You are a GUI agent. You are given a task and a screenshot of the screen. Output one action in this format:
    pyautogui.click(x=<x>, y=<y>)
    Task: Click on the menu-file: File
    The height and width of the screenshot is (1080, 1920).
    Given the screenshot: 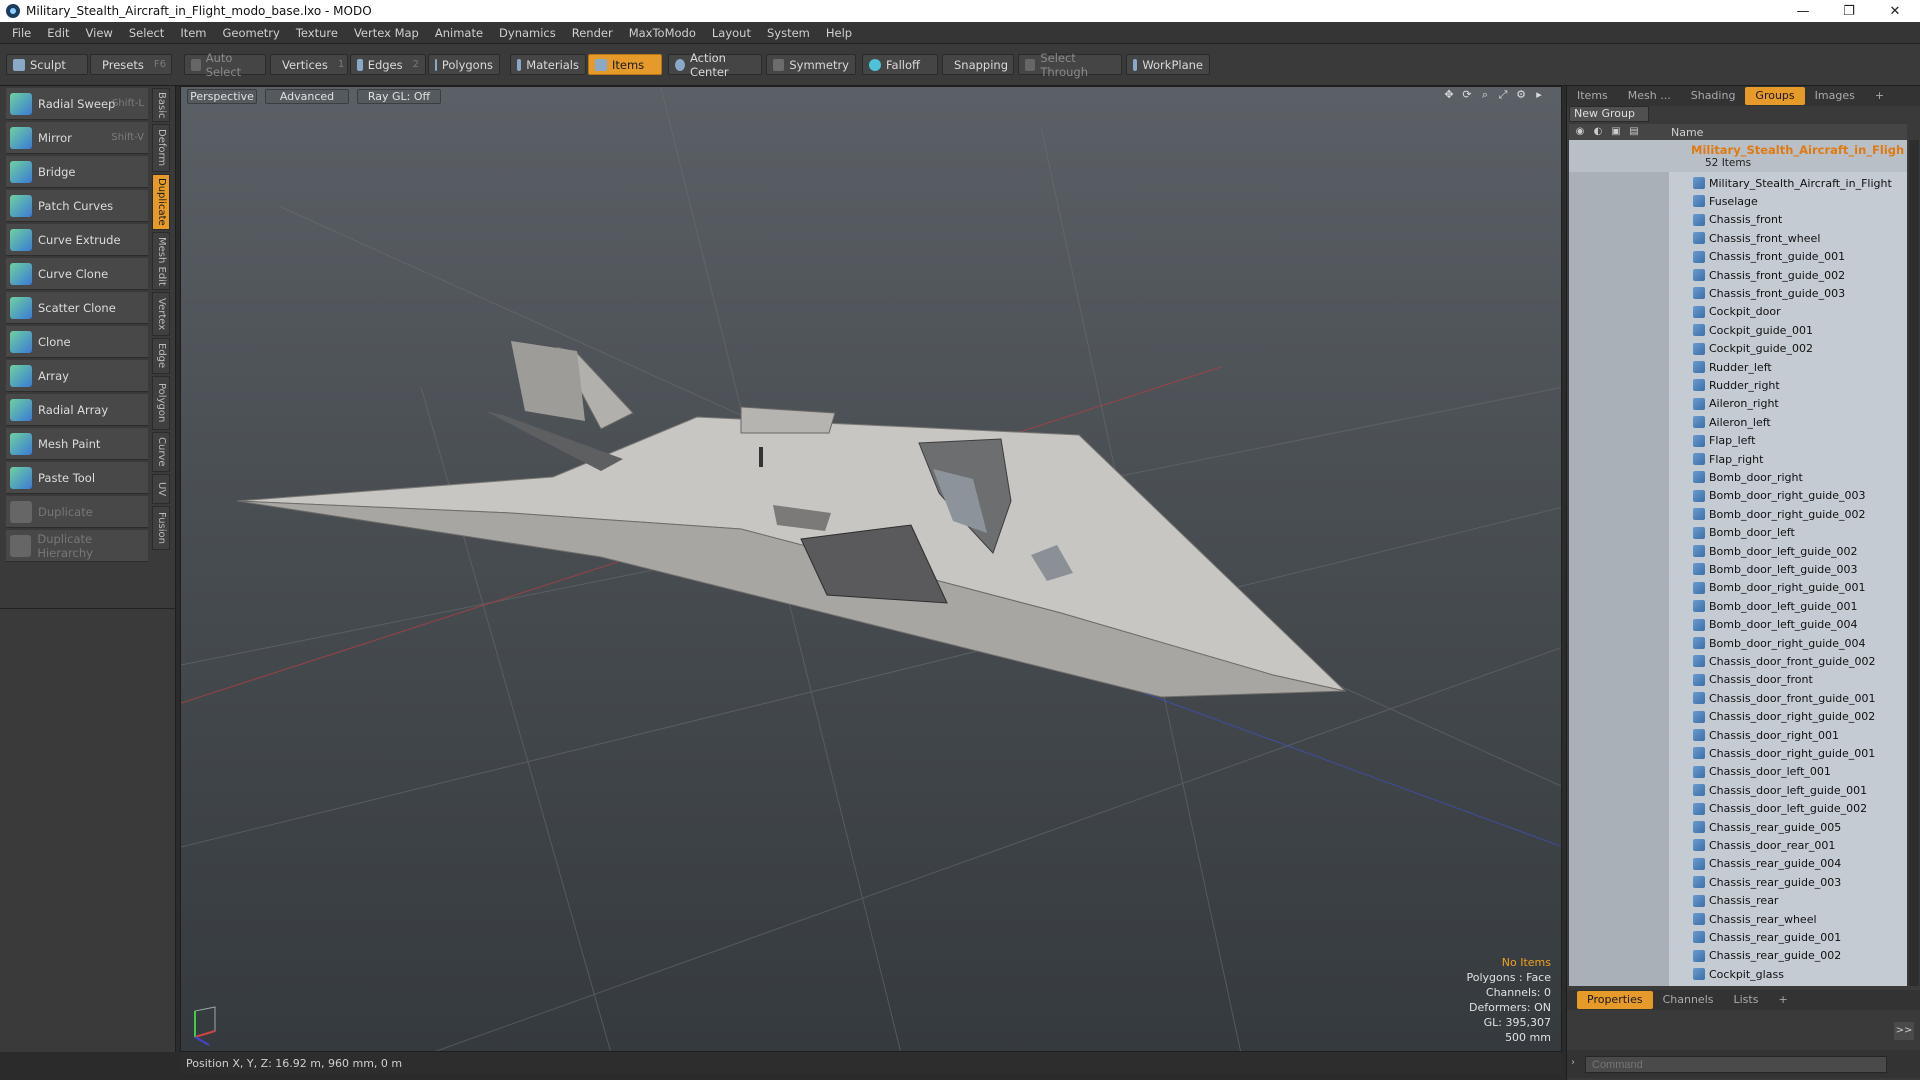 What is the action you would take?
    pyautogui.click(x=21, y=33)
    